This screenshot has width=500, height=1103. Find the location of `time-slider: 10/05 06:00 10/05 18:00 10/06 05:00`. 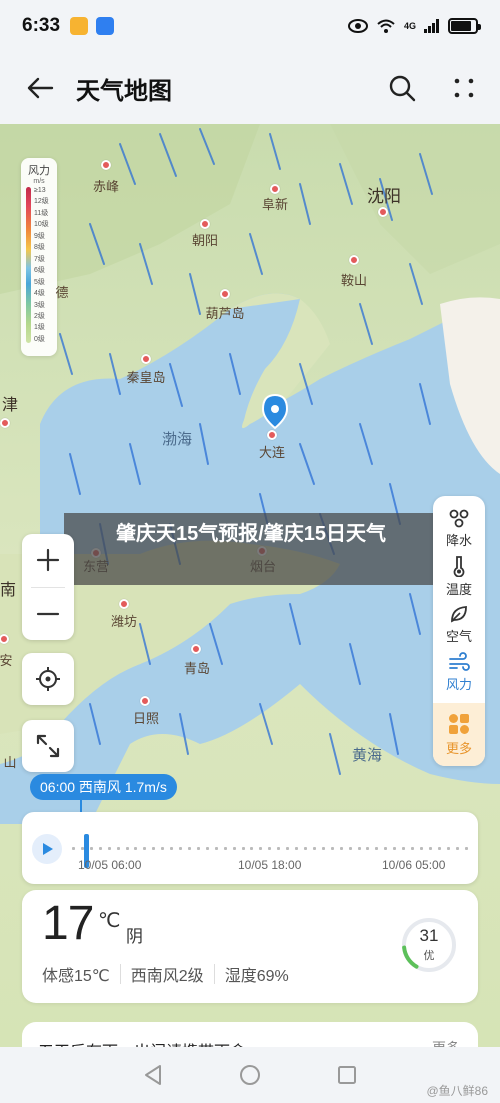

time-slider: 10/05 06:00 10/05 18:00 10/06 05:00 is located at coordinates (250, 848).